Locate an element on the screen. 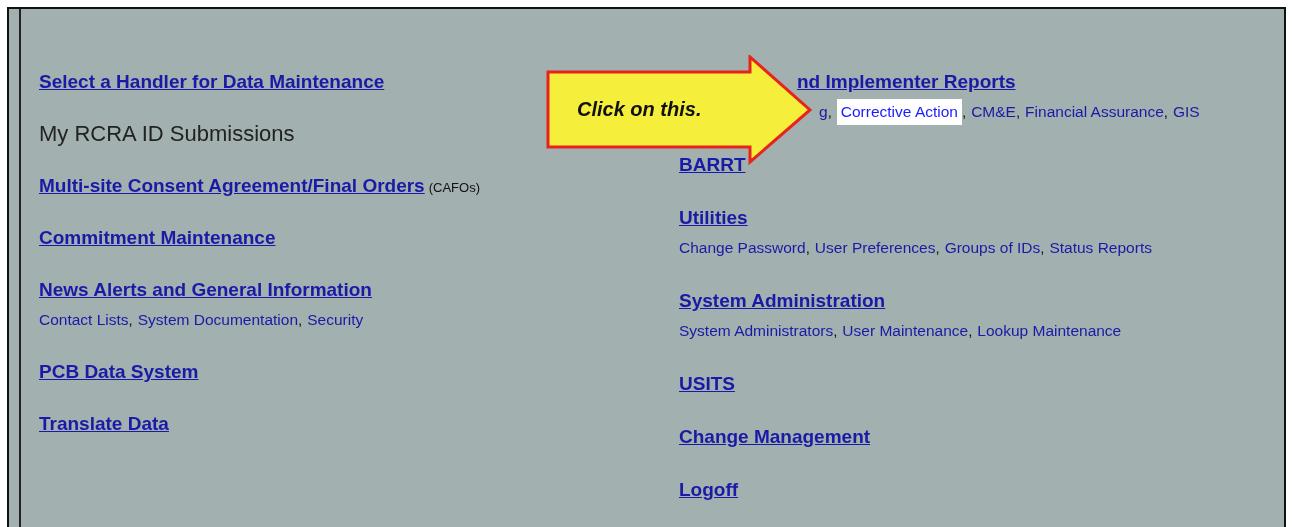 The image size is (1292, 527). menu-link: Translate Data is located at coordinates (104, 424).